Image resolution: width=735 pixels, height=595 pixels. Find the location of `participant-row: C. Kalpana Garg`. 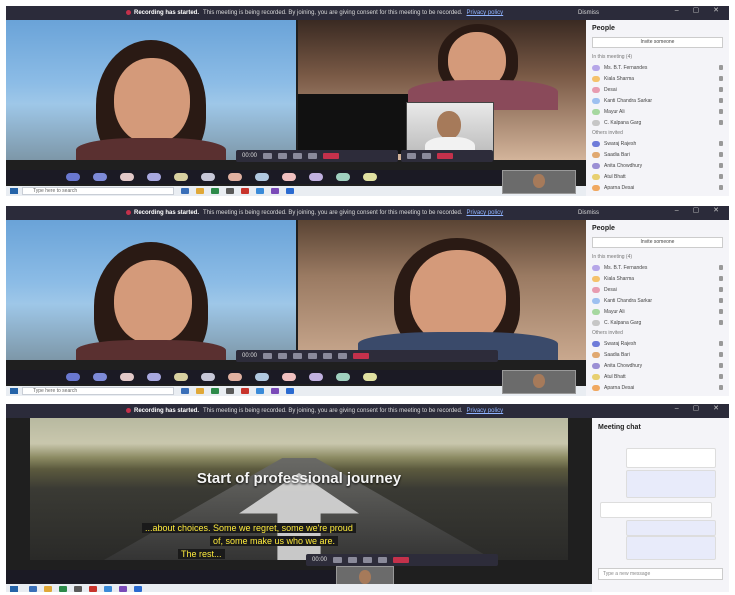

participant-row: C. Kalpana Garg is located at coordinates (657, 122).